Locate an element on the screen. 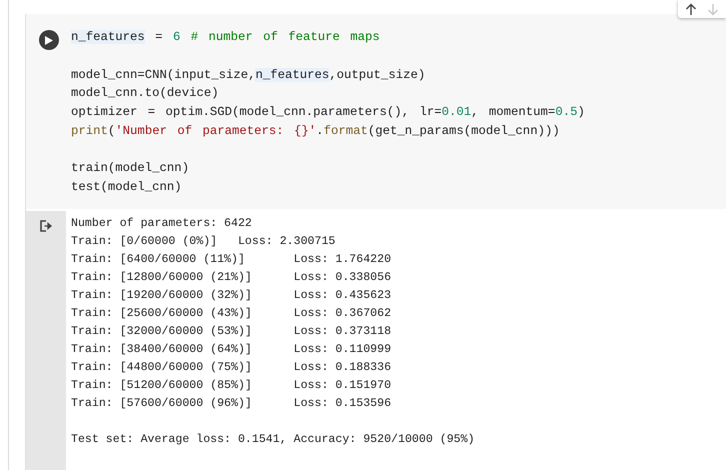  output-line: Train: [44800/60000 (75%)] Loss: 0.188336 is located at coordinates (231, 368).